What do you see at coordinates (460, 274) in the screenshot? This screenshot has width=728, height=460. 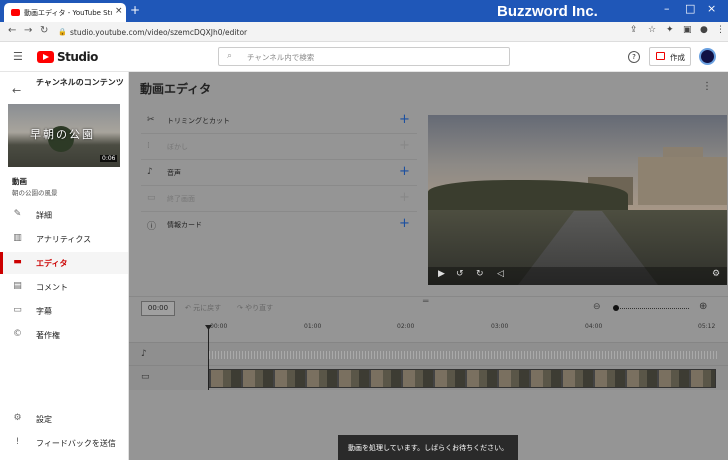 I see `rewind-icon: ↺` at bounding box center [460, 274].